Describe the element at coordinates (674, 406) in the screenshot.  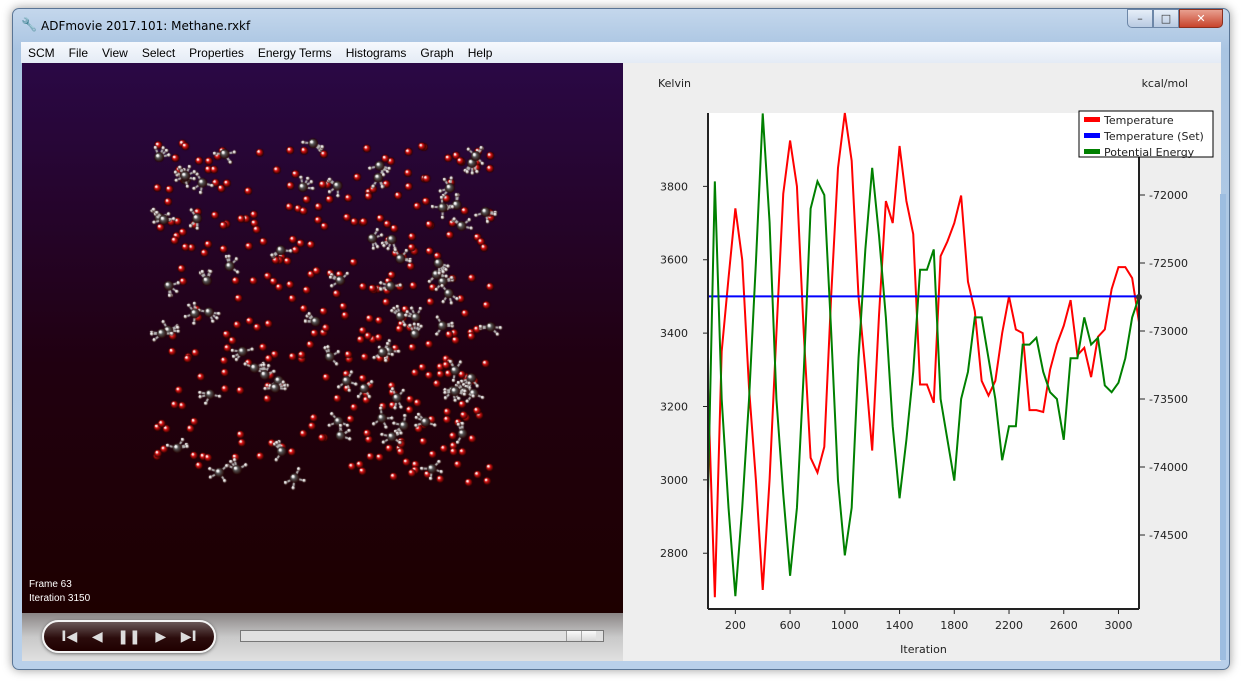
I see `y-left-tick-label: 3200` at that location.